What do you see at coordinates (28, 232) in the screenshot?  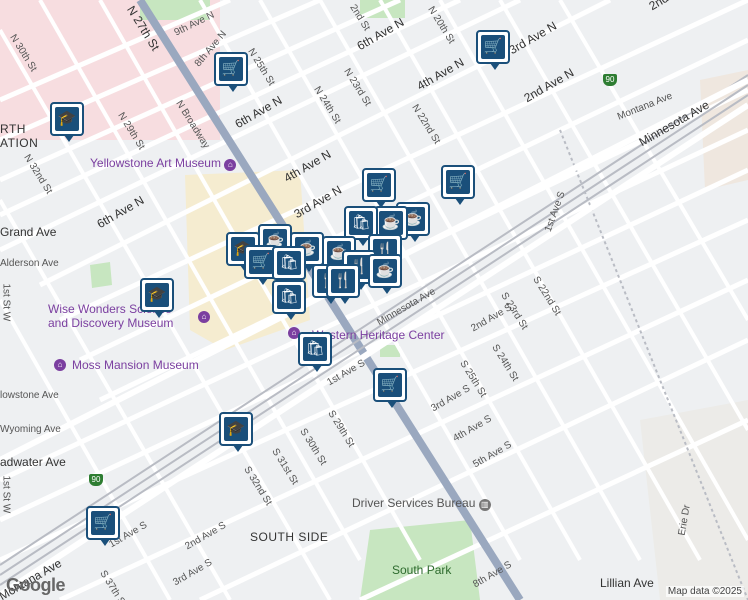 I see `street-label-grand-ave: Grand Ave` at bounding box center [28, 232].